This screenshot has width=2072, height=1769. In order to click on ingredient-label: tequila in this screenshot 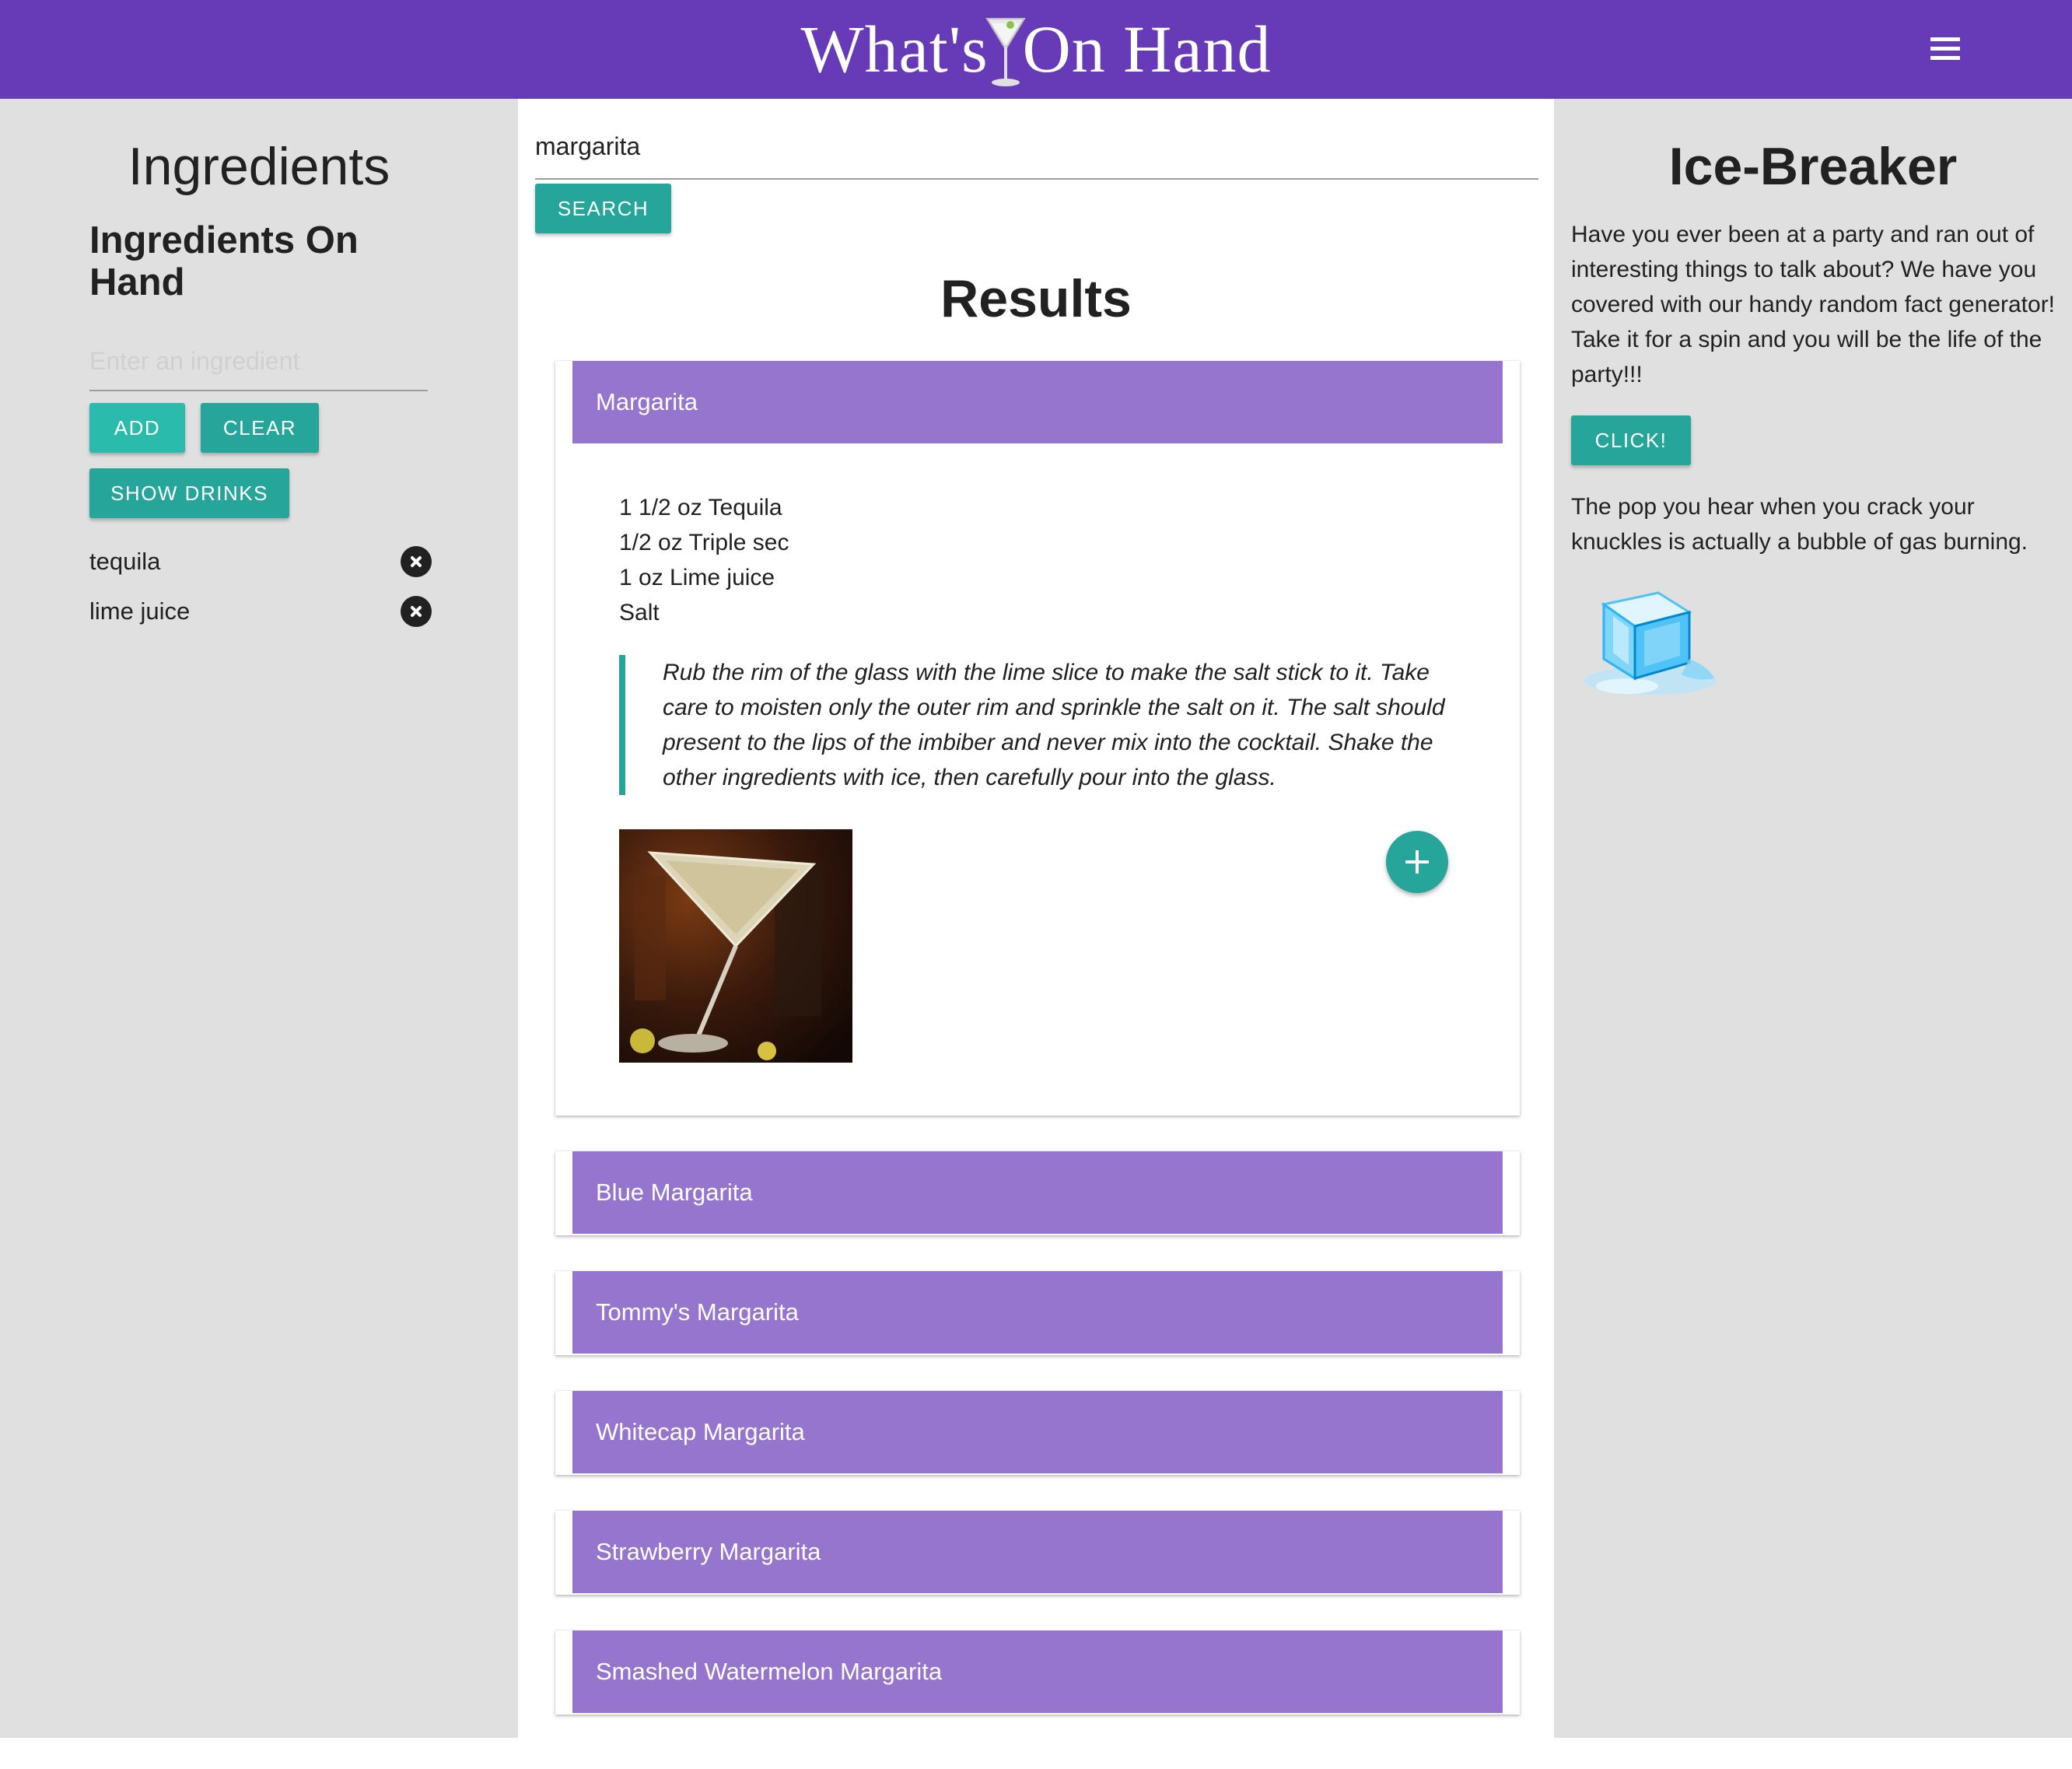, I will do `click(125, 561)`.